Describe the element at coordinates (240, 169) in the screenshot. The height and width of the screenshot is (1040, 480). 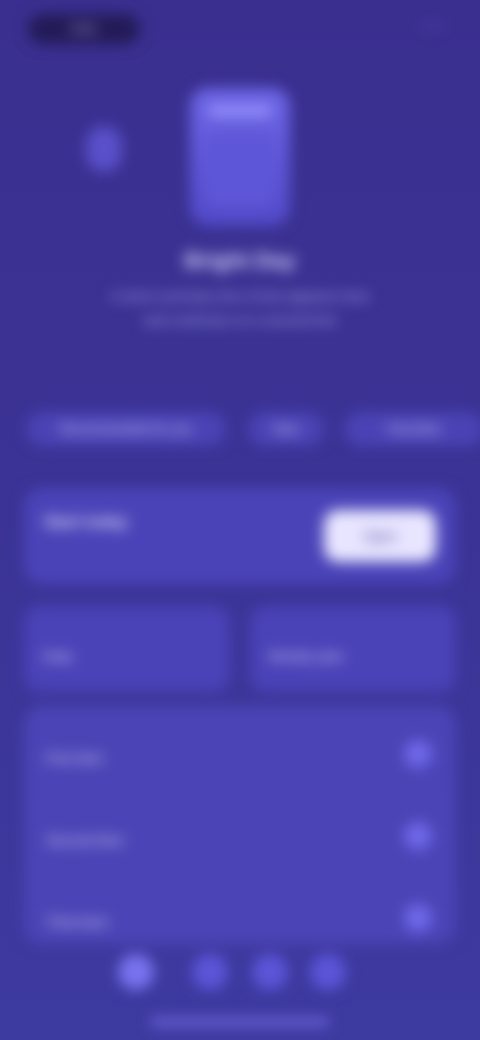
I see `device-icon` at that location.